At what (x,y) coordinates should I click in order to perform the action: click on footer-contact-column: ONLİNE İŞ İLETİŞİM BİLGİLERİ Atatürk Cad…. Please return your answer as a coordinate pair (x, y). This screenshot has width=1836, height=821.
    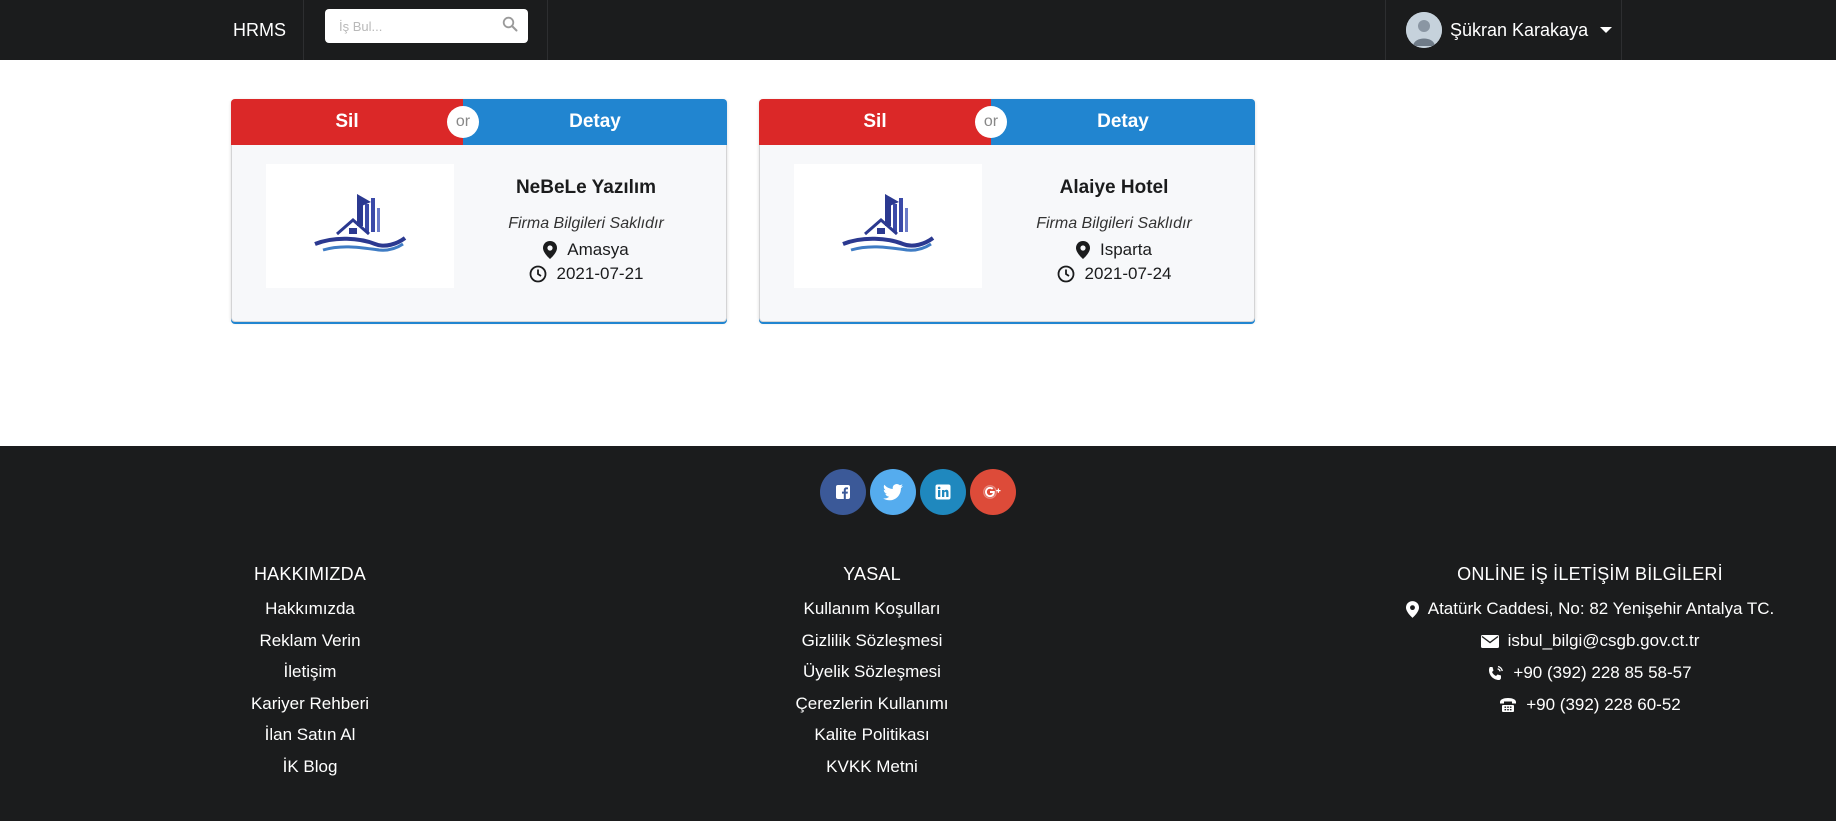
    Looking at the image, I should click on (1588, 642).